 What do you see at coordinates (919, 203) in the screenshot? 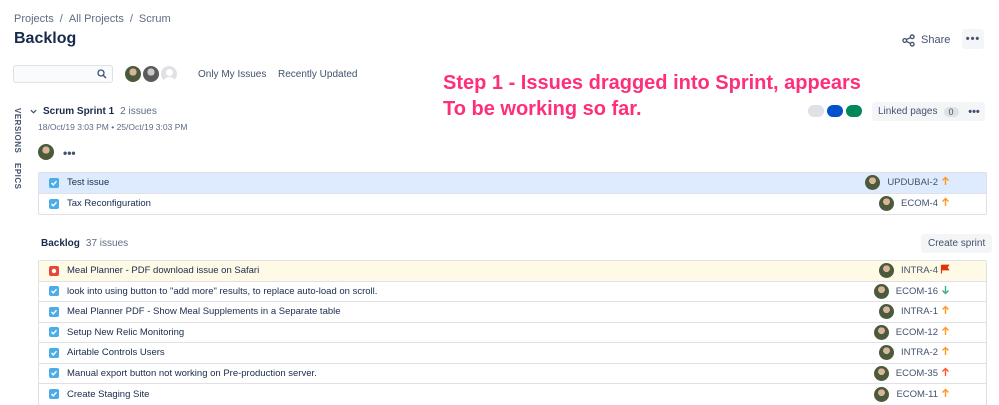
I see `issue-key: ECOM-4` at bounding box center [919, 203].